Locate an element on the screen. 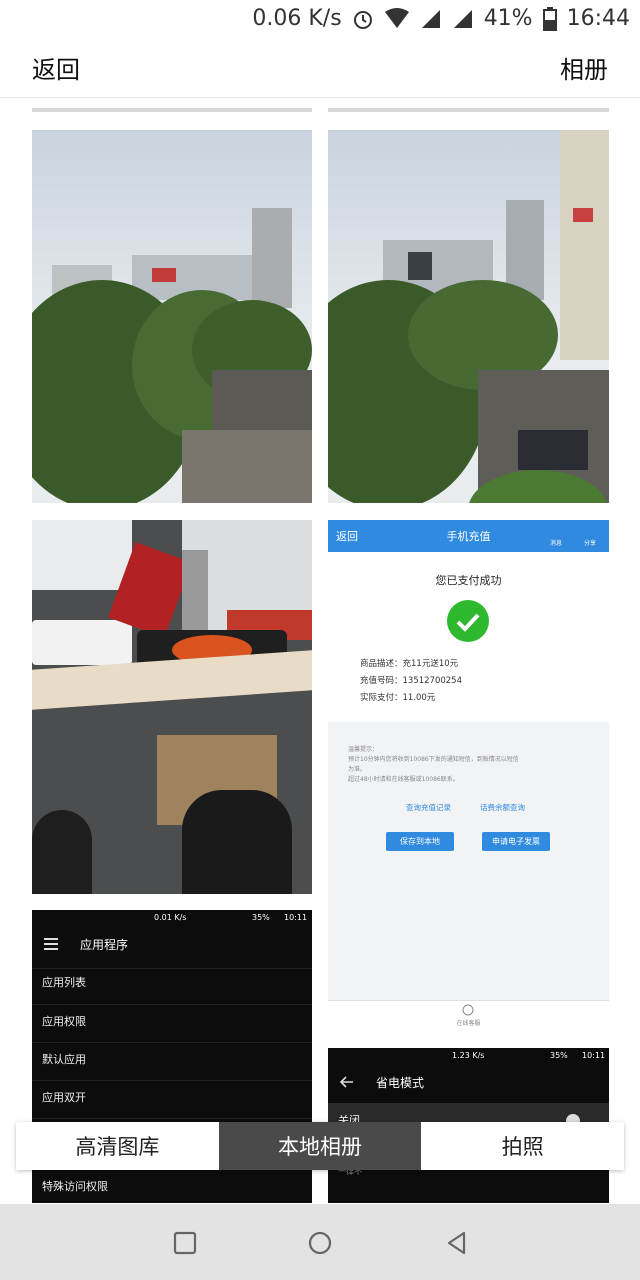 This screenshot has width=640, height=1280. clock: 16:44 is located at coordinates (598, 18).